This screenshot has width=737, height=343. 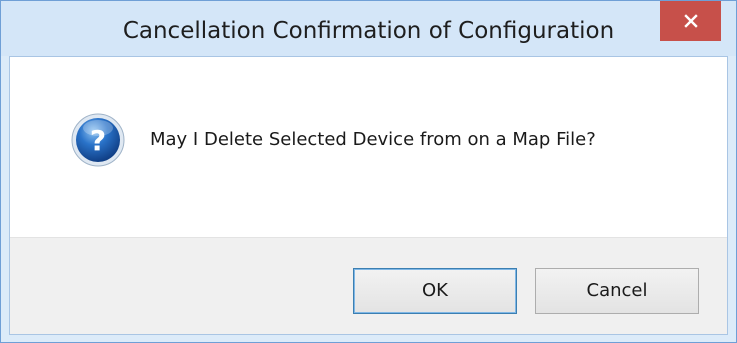 What do you see at coordinates (617, 291) in the screenshot?
I see `cancel-button: Cancel` at bounding box center [617, 291].